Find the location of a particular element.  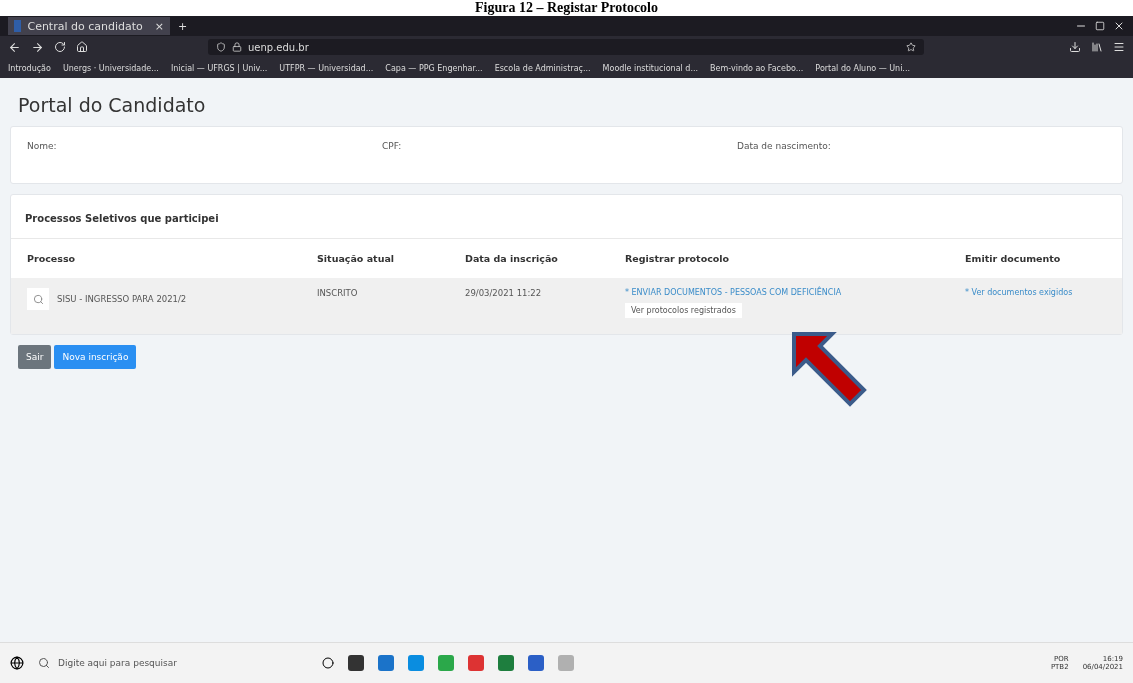

field-label: Nome: is located at coordinates (42, 146).